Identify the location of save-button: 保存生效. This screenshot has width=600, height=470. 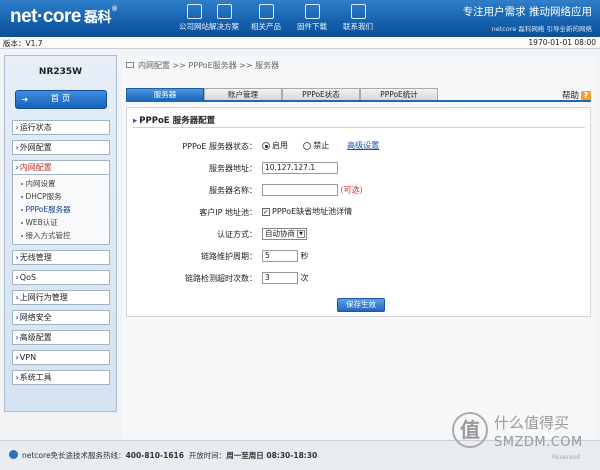
(361, 305).